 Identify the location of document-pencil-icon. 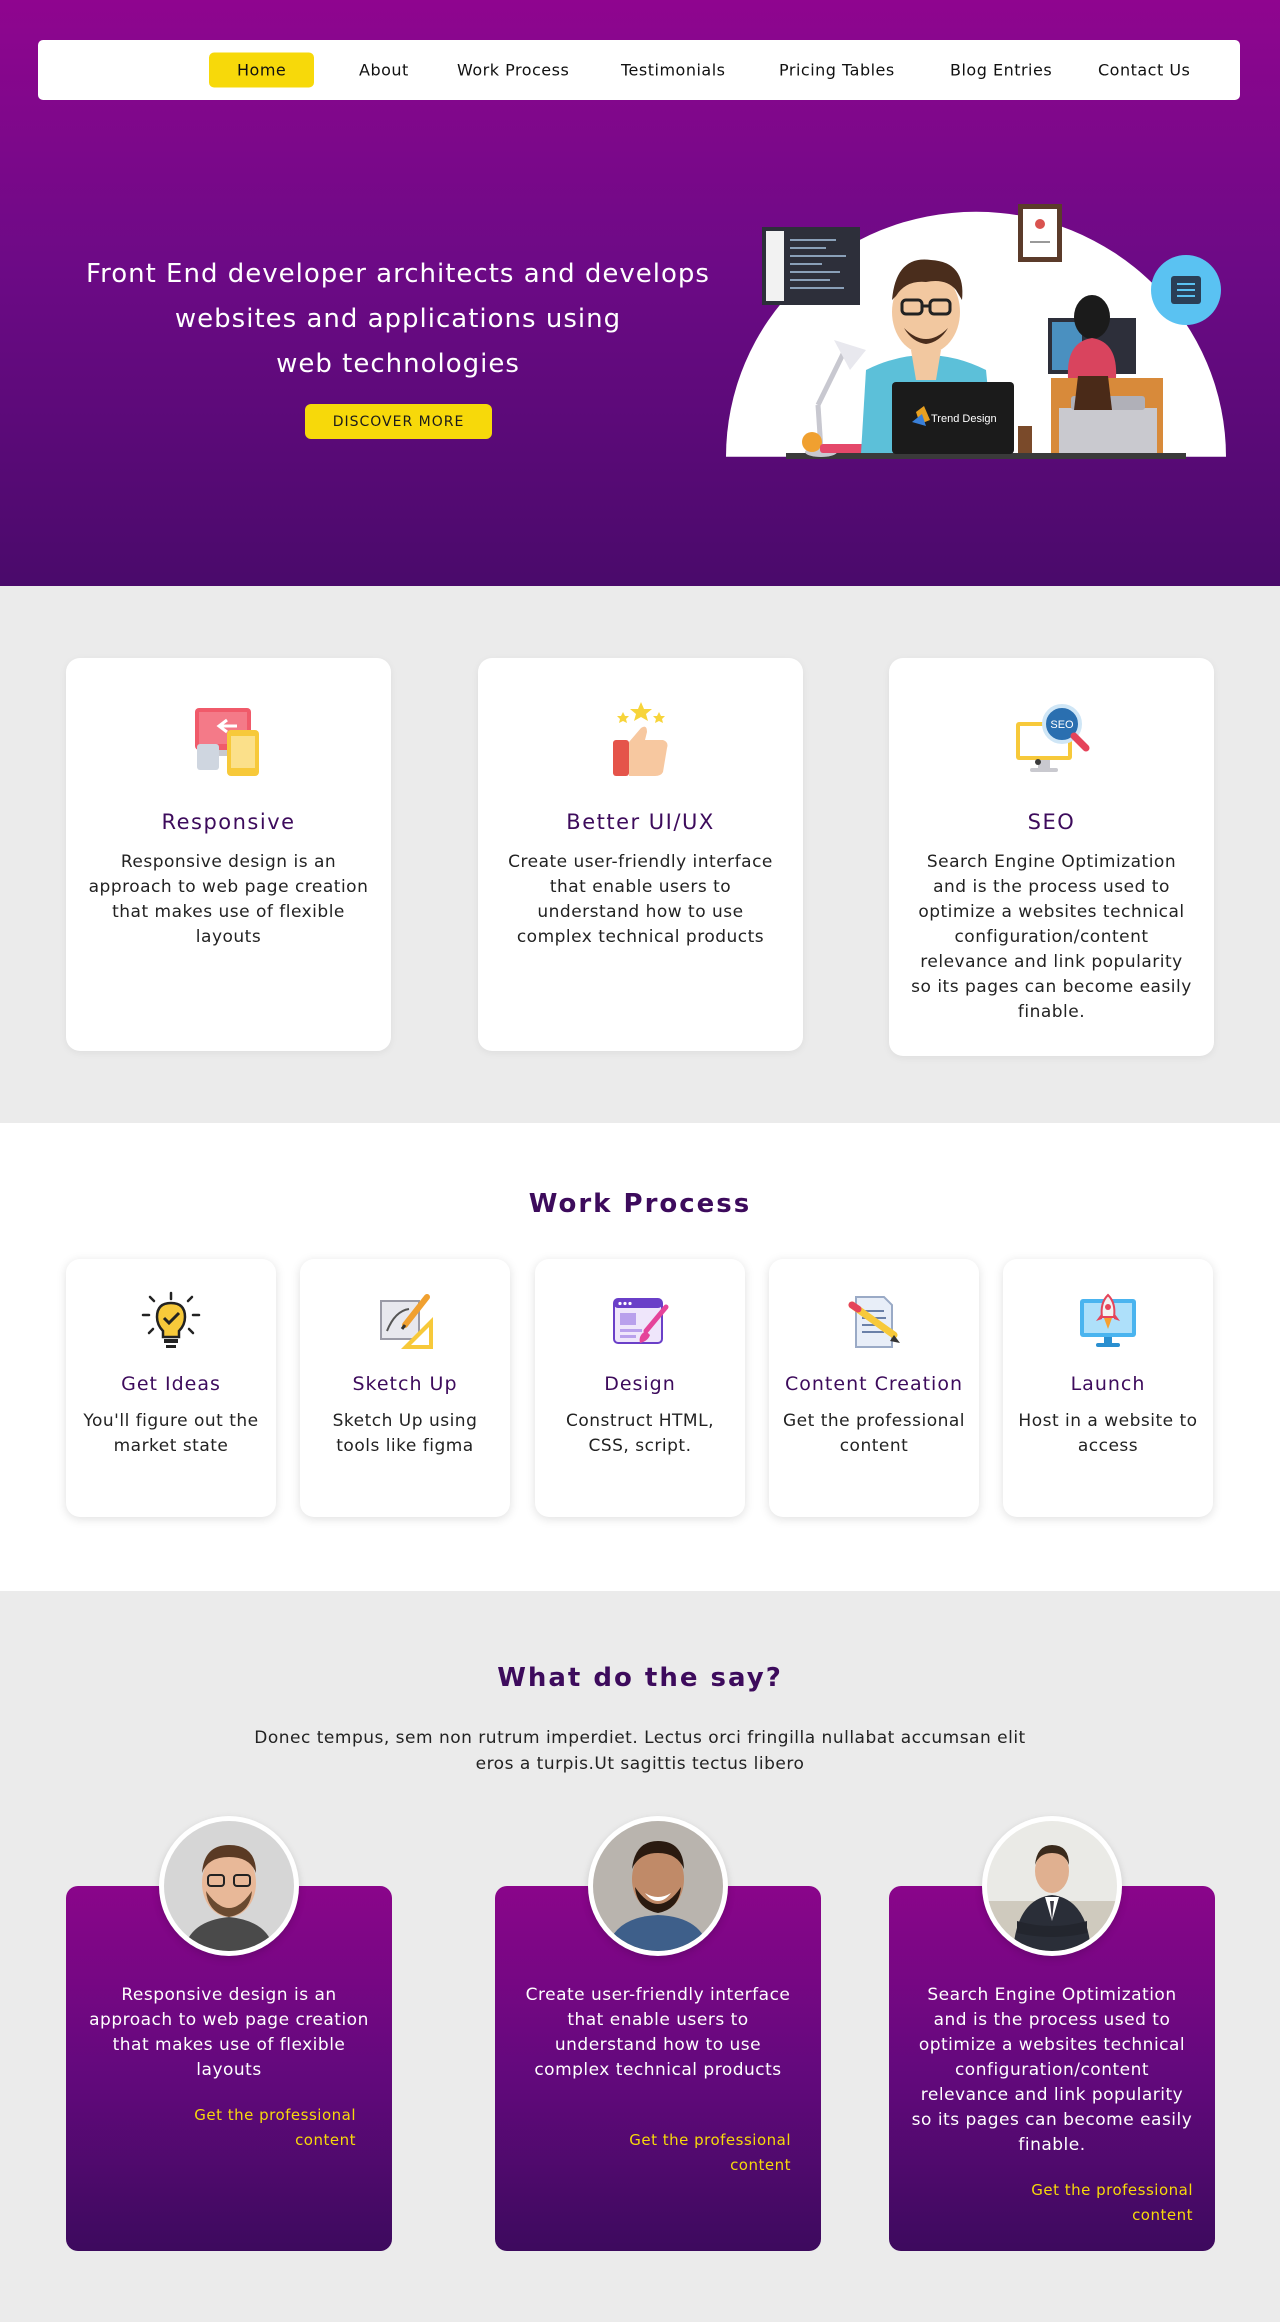
(874, 1322).